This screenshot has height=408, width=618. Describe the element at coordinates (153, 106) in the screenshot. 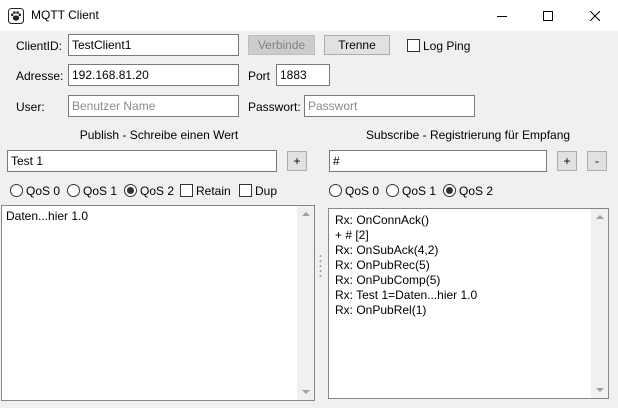

I see `user-input: Benutzer Name` at that location.